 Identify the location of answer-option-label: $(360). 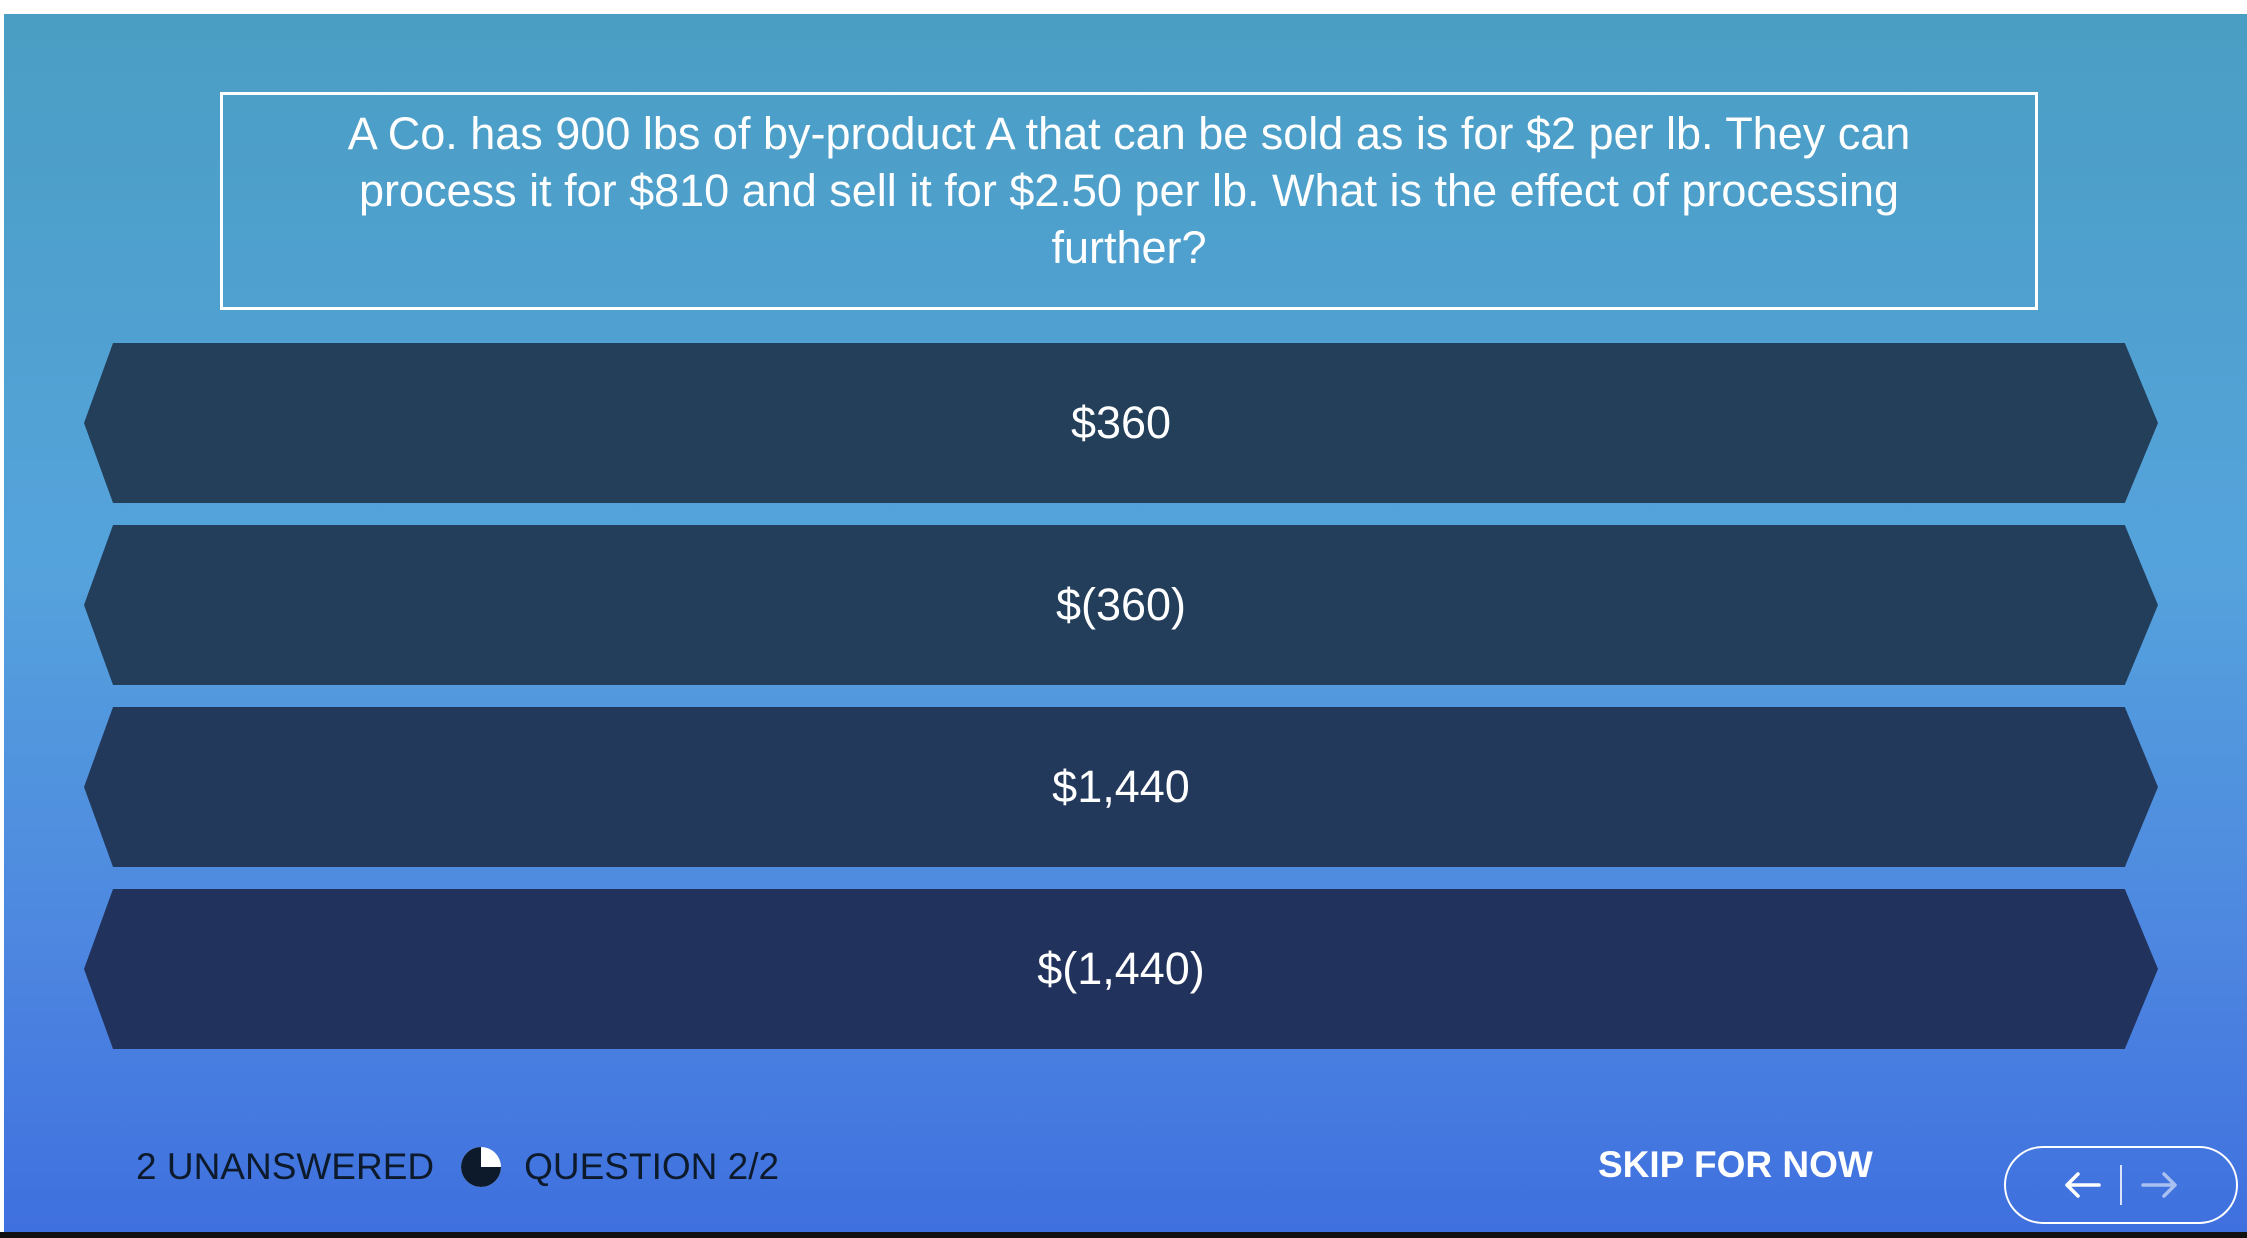
(1121, 604).